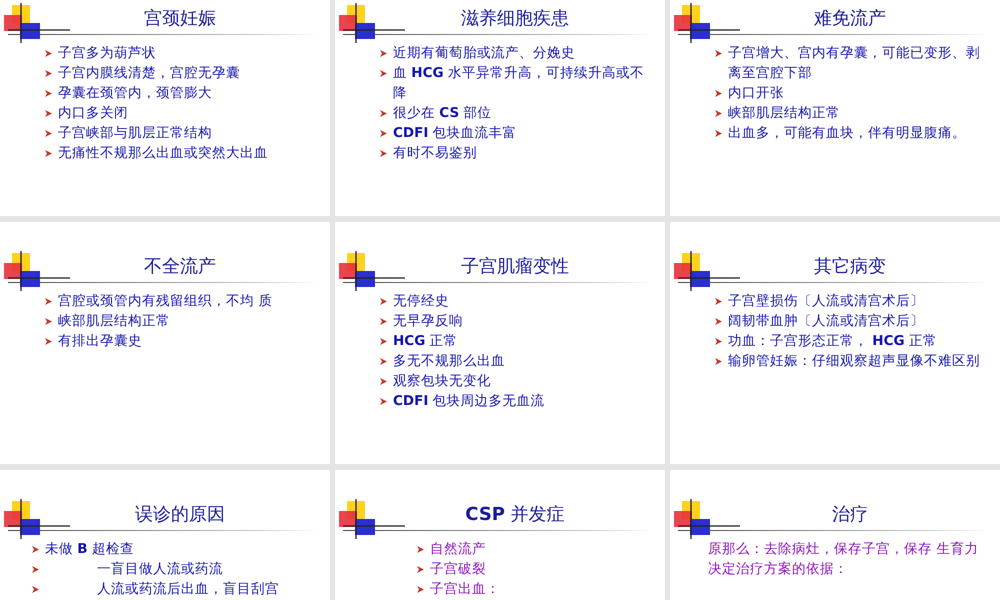 The height and width of the screenshot is (600, 1000). Describe the element at coordinates (515, 267) in the screenshot. I see `slide-title: 子宫肌瘤变性` at that location.